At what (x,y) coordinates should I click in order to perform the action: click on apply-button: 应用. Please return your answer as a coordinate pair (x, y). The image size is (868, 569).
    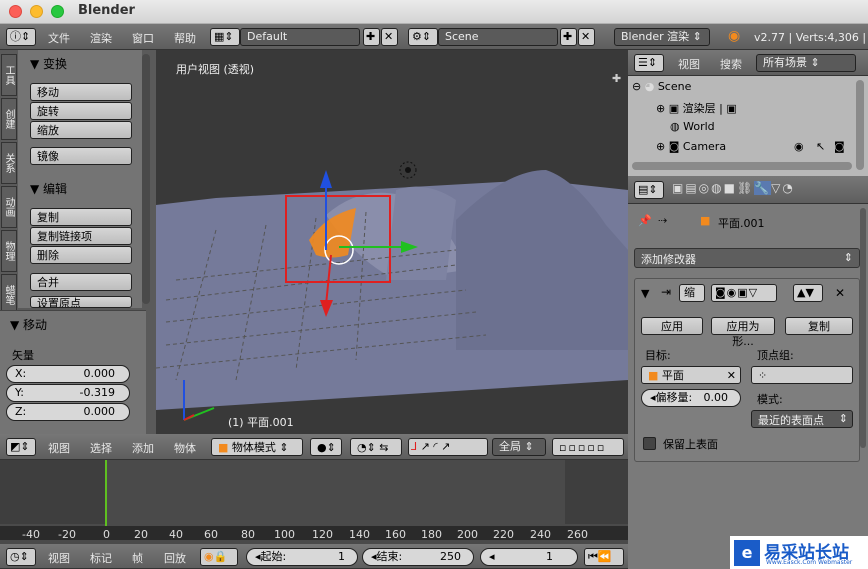
    Looking at the image, I should click on (672, 326).